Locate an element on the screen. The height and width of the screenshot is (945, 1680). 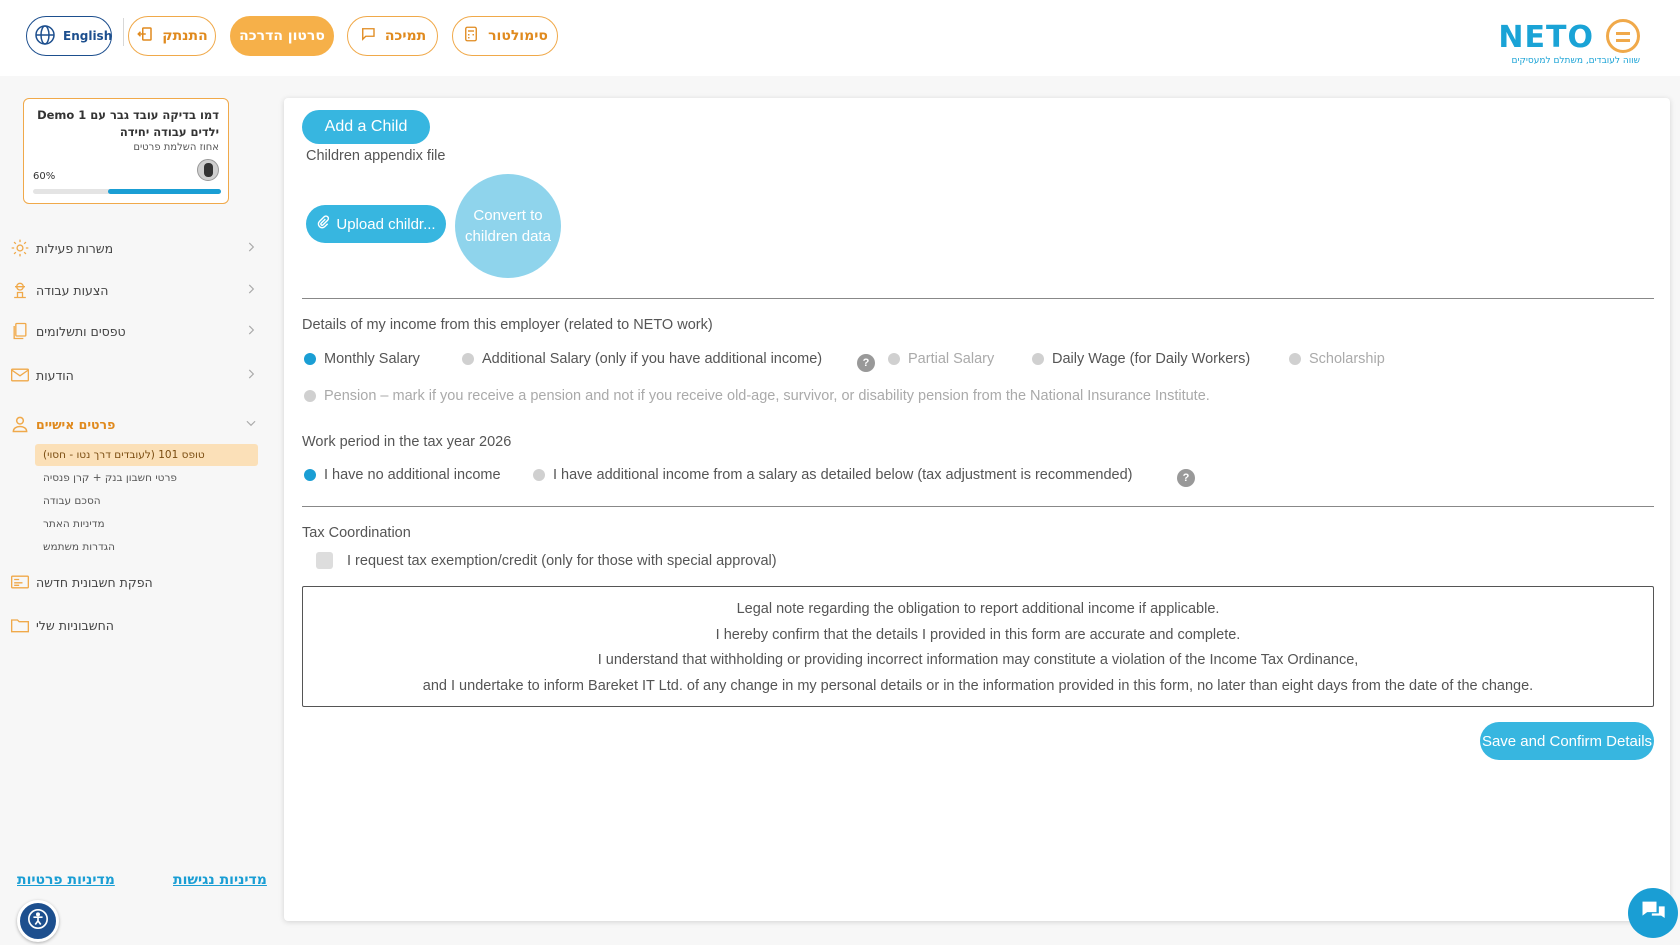
language-button: English is located at coordinates (69, 36).